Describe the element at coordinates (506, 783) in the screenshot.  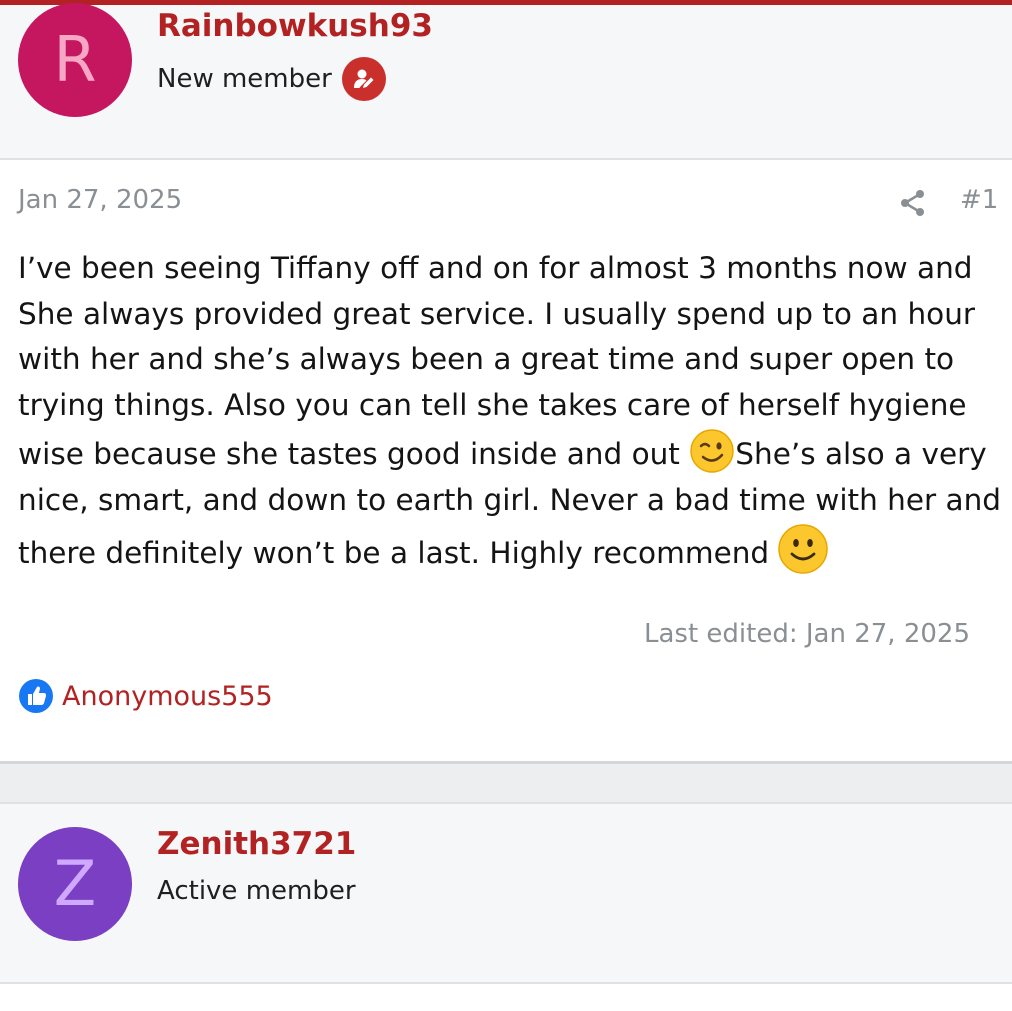
I see `post-separator` at that location.